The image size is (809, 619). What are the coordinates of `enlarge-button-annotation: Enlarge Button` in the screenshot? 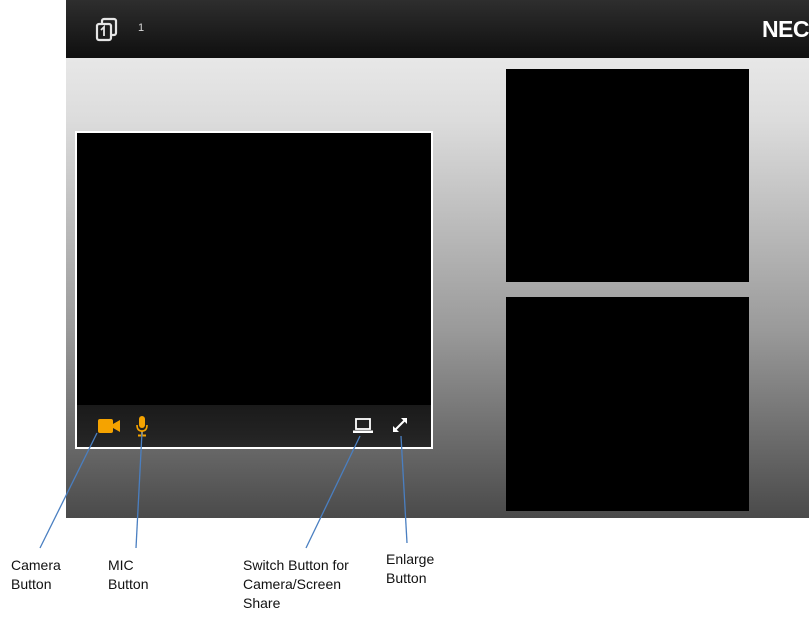 It's located at (410, 569).